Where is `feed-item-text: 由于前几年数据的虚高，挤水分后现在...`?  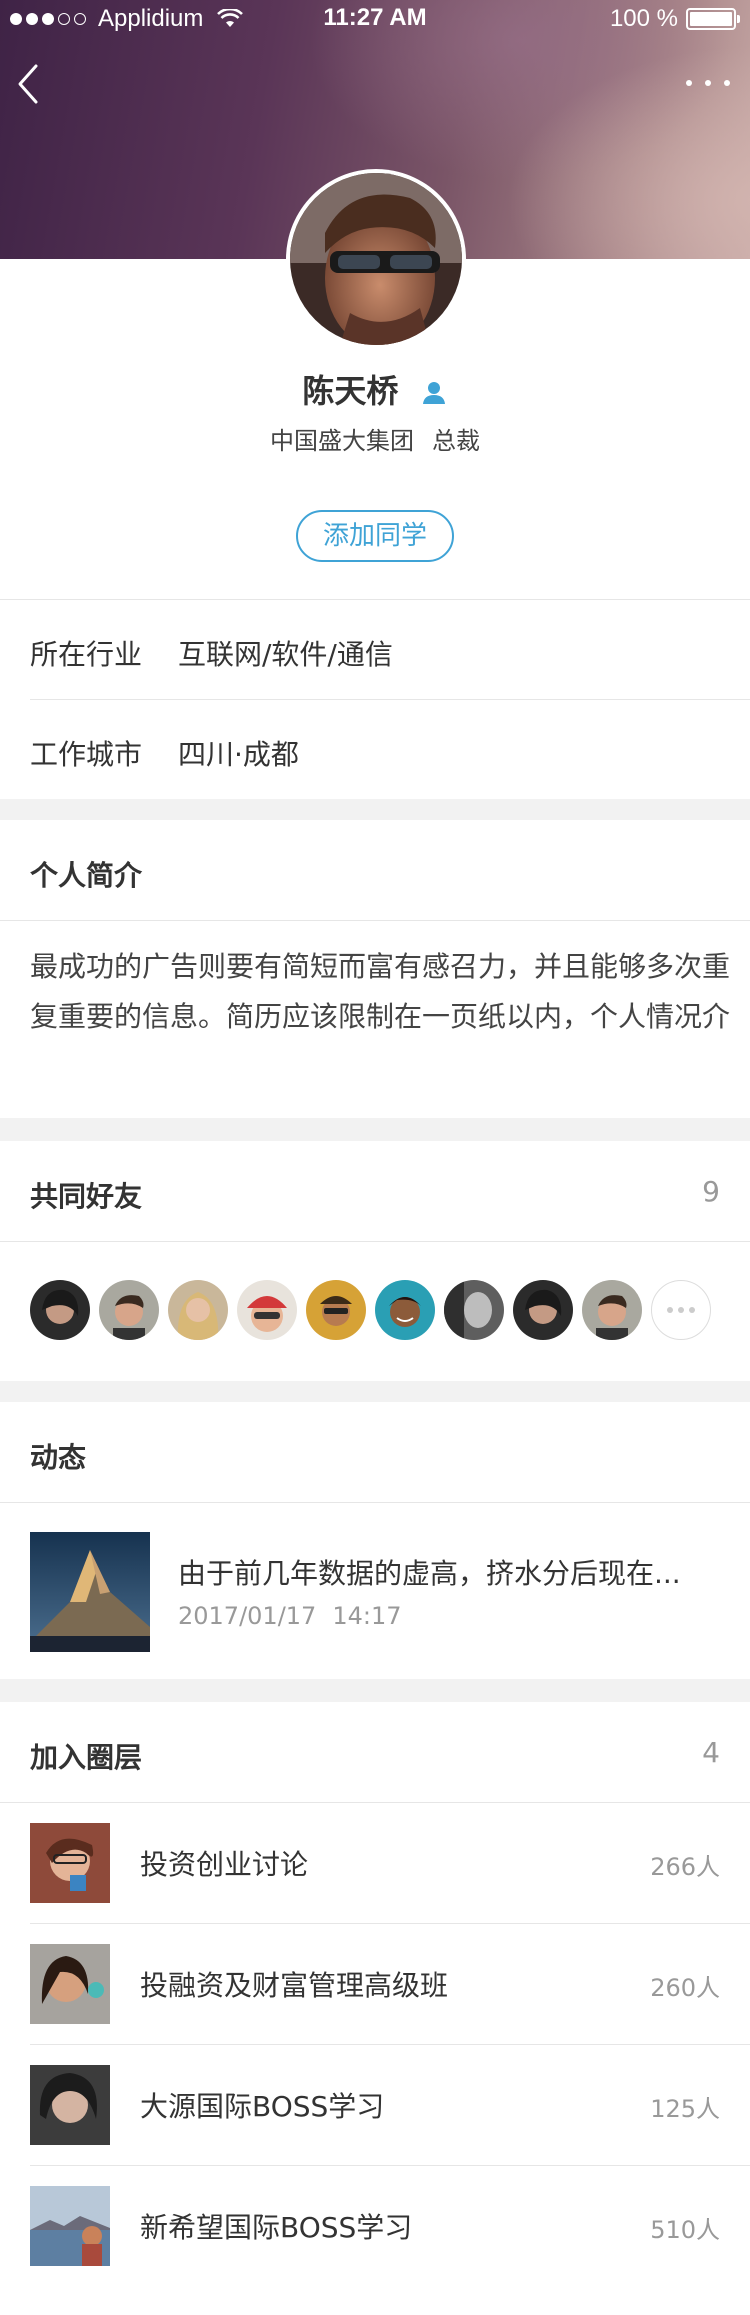
feed-item-text: 由于前几年数据的虚高，挤水分后现在... is located at coordinates (453, 1572).